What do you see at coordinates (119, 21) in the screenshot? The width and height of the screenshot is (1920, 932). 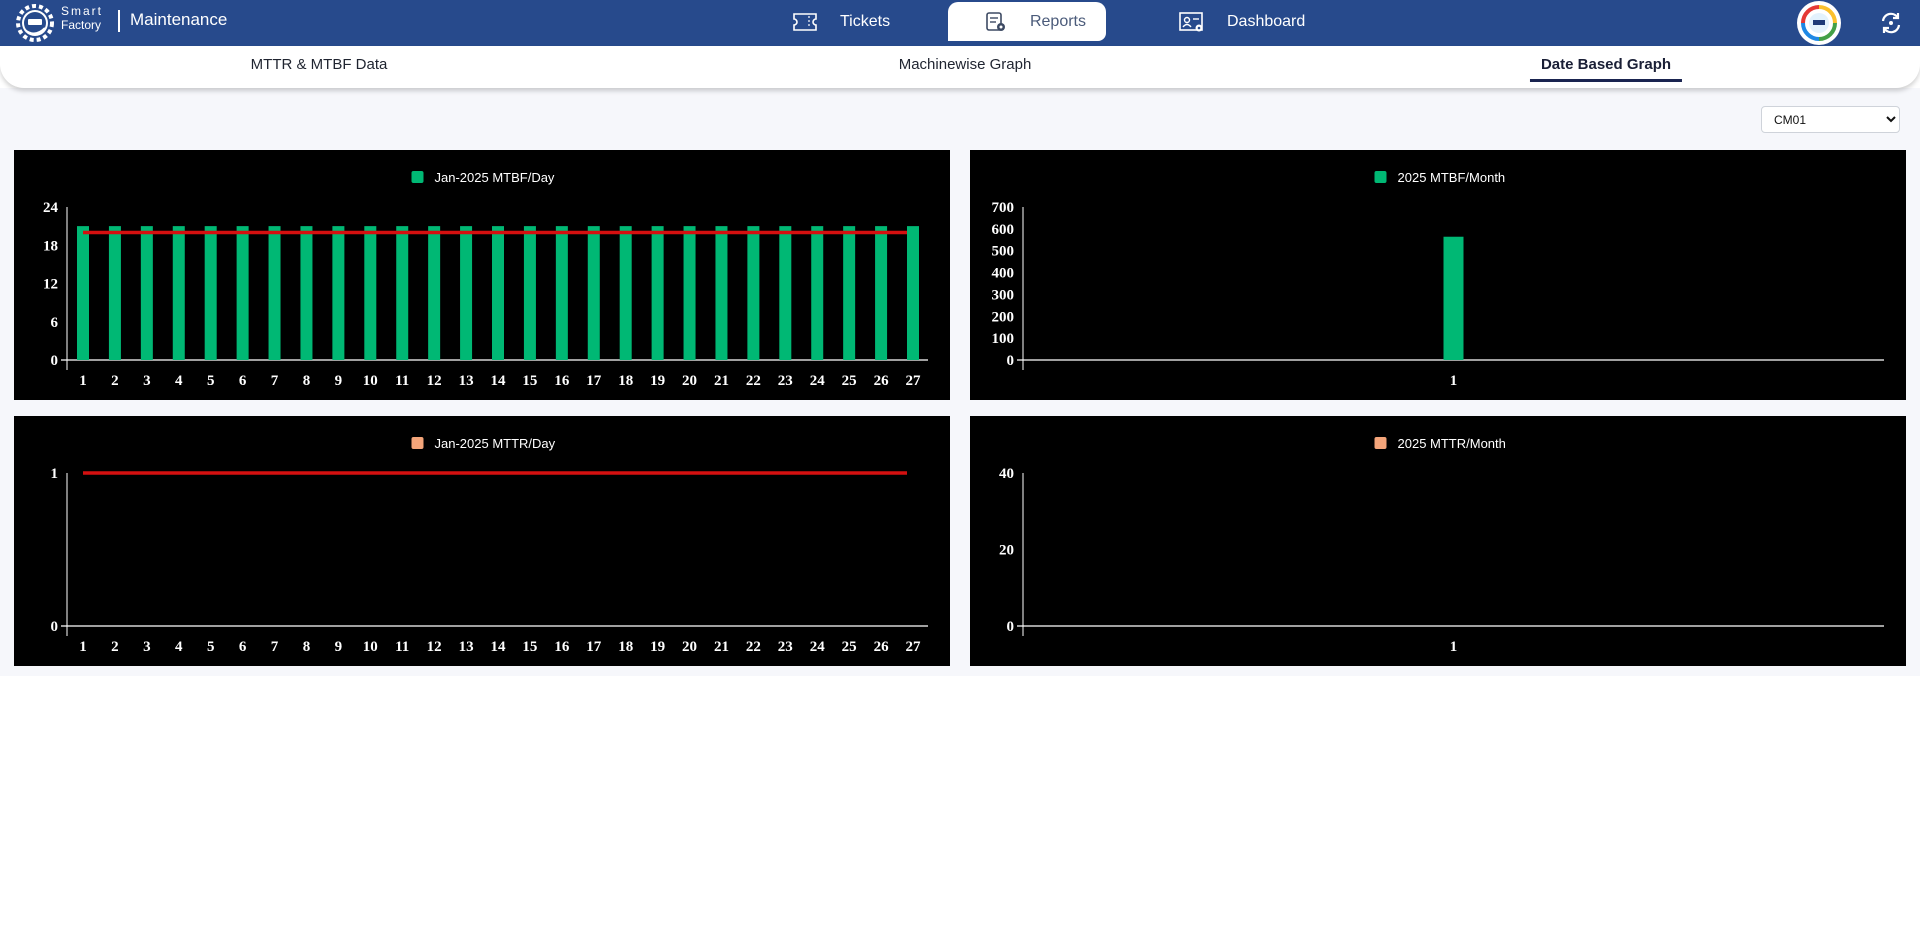 I see `brand-divider` at bounding box center [119, 21].